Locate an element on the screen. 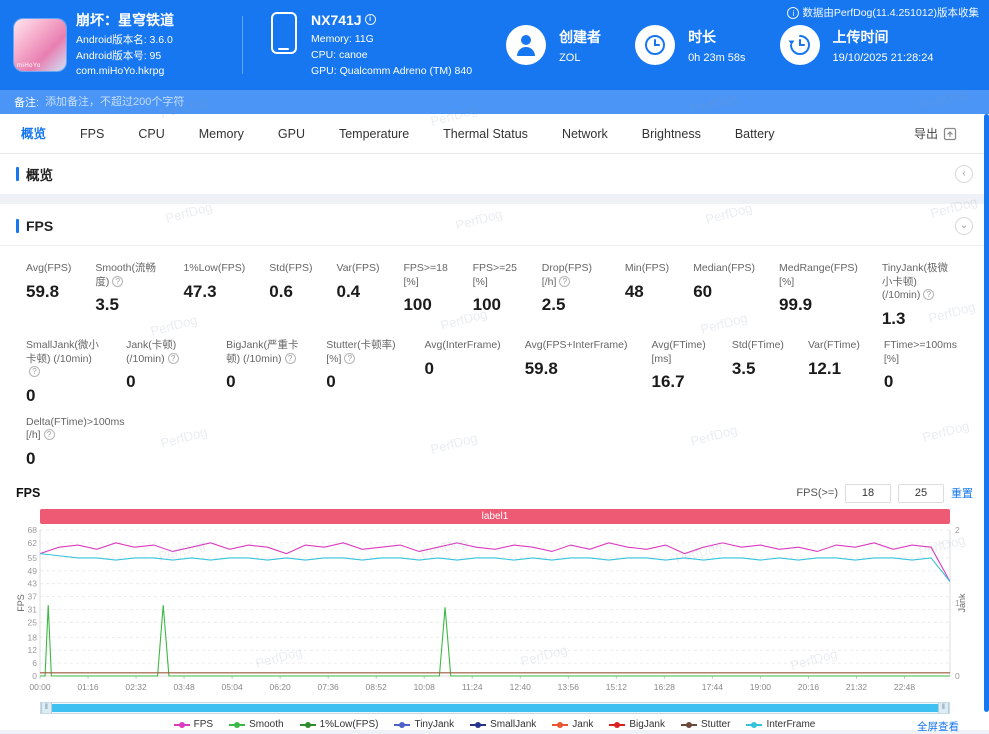 The width and height of the screenshot is (989, 734). tab-概览: 概览 is located at coordinates (33, 134).